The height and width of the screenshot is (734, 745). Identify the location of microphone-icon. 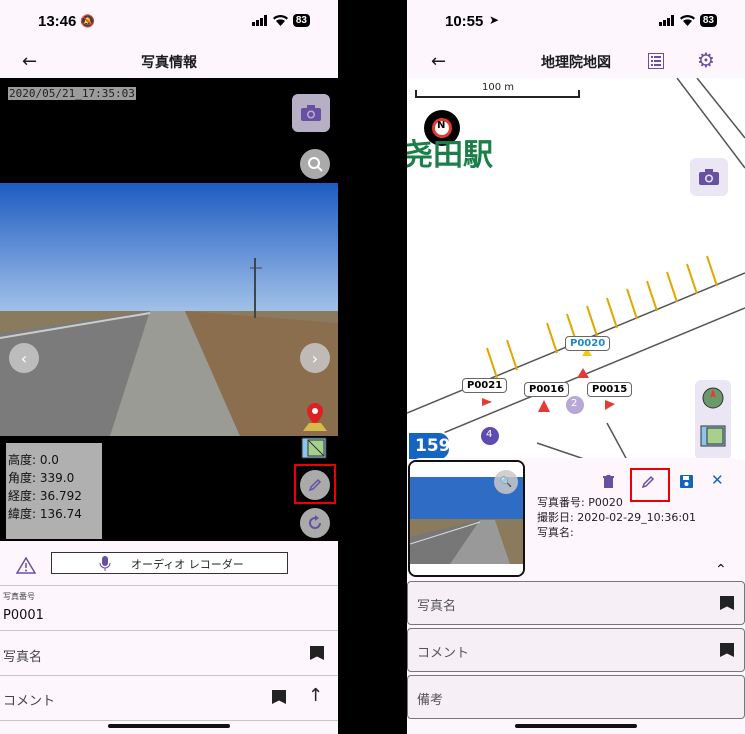
(105, 563).